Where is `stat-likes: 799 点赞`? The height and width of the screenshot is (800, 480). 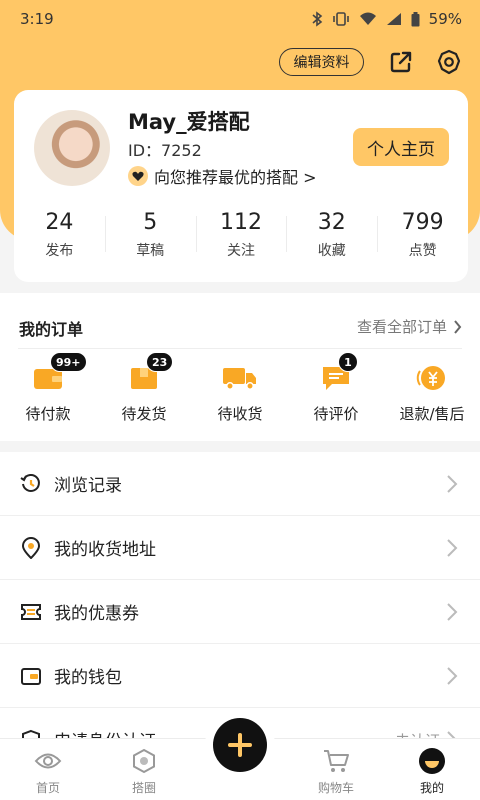 stat-likes: 799 点赞 is located at coordinates (422, 234).